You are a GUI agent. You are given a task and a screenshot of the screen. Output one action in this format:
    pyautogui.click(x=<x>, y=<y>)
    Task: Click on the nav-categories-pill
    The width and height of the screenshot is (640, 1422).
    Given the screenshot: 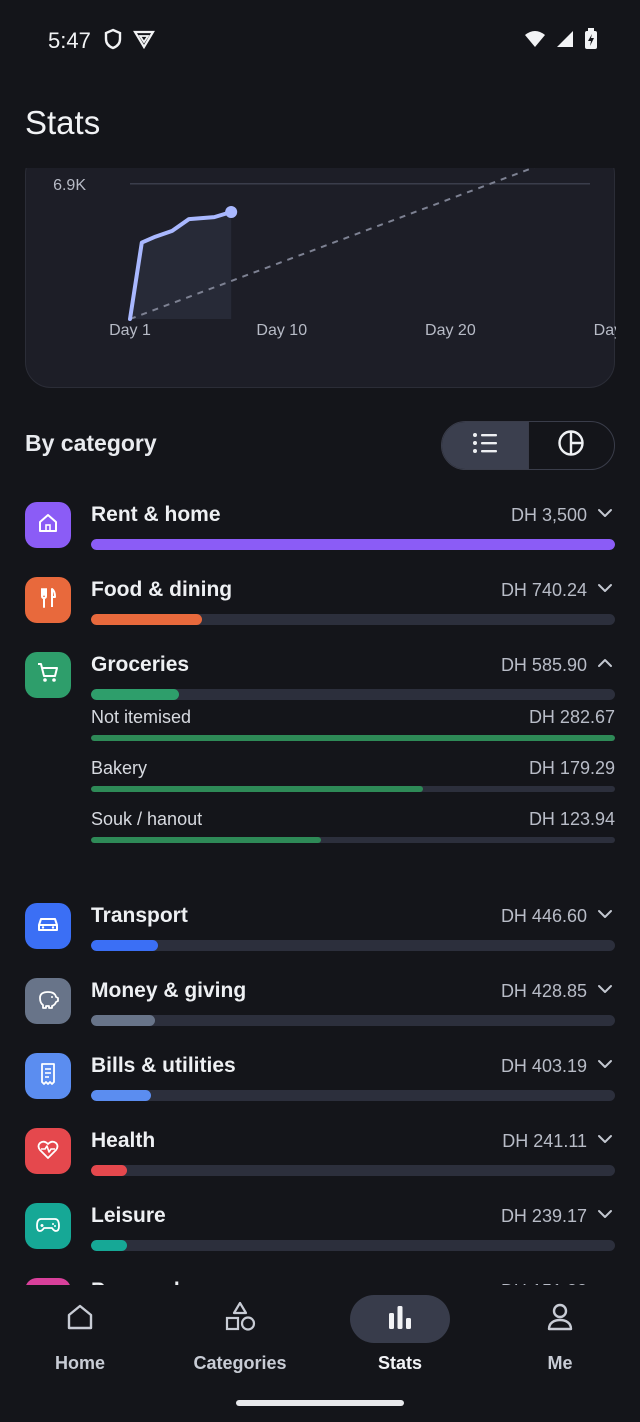 What is the action you would take?
    pyautogui.click(x=240, y=1319)
    